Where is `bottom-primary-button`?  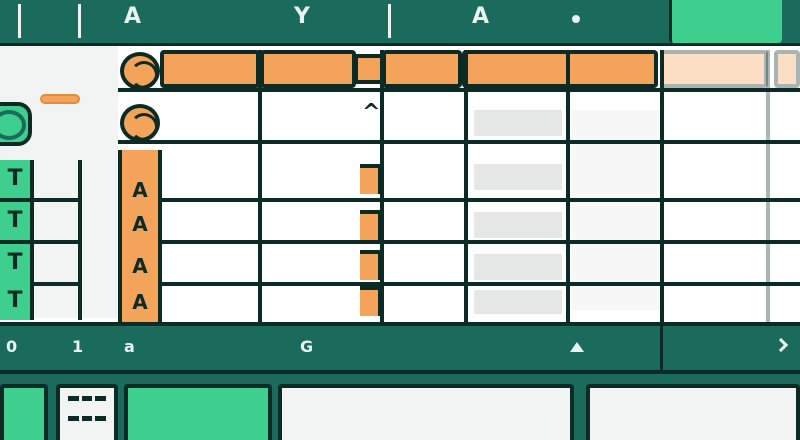 bottom-primary-button is located at coordinates (198, 412).